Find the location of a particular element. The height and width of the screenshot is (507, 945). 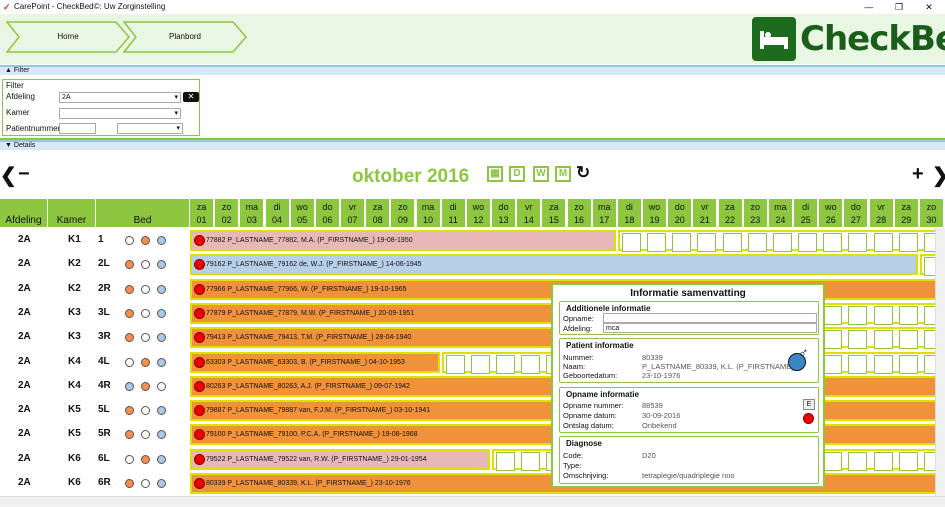

patientnummer-input is located at coordinates (77, 128).